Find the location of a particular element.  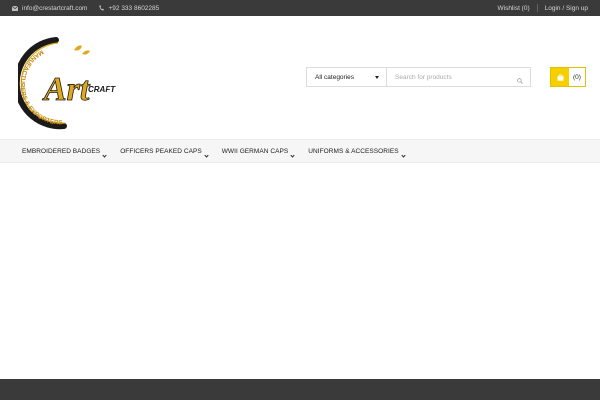

nav-item-wwii-german-caps: WWII GERMAN CAPS is located at coordinates (258, 152).